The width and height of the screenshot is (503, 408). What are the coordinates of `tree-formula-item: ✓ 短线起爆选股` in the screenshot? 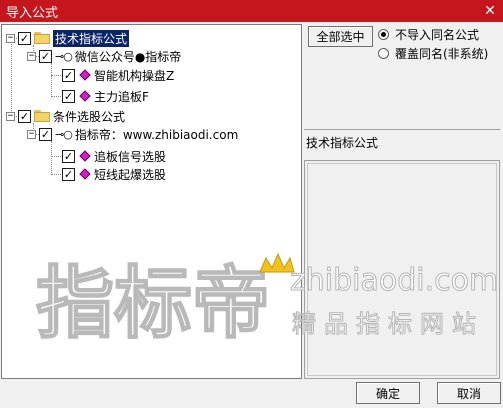 It's located at (114, 174).